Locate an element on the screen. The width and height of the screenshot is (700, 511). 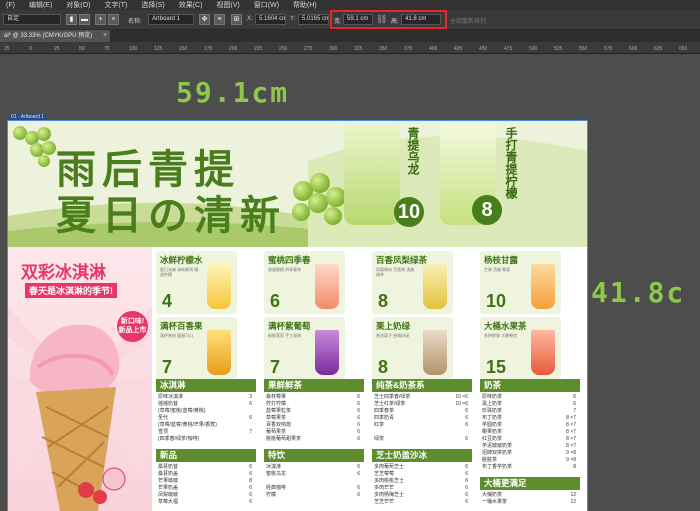
drink-note: 凤梨果肉 百香果 清爽绿茶 is located at coordinates (395, 272).